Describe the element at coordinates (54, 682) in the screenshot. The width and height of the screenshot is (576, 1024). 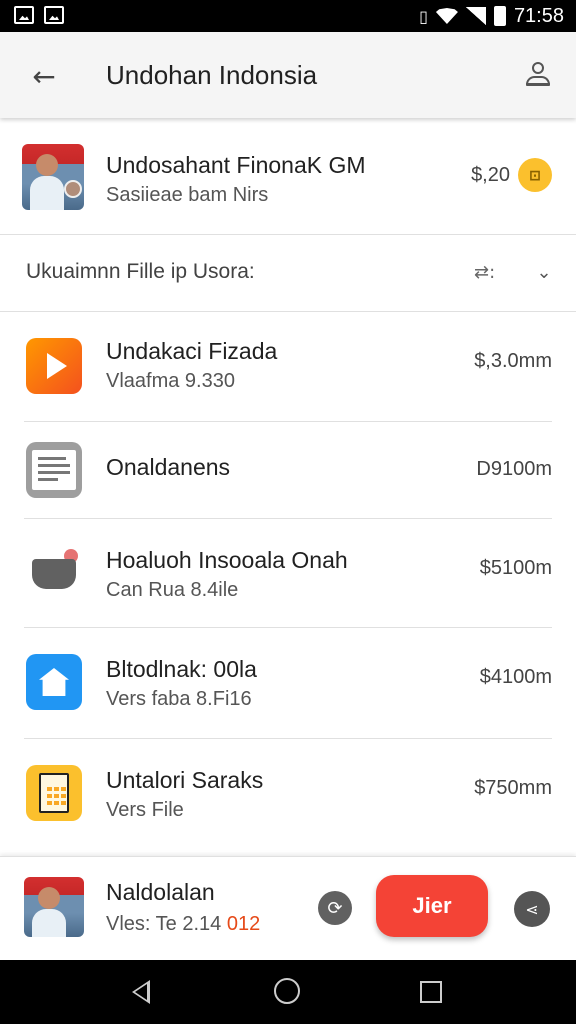
I see `home-icon` at that location.